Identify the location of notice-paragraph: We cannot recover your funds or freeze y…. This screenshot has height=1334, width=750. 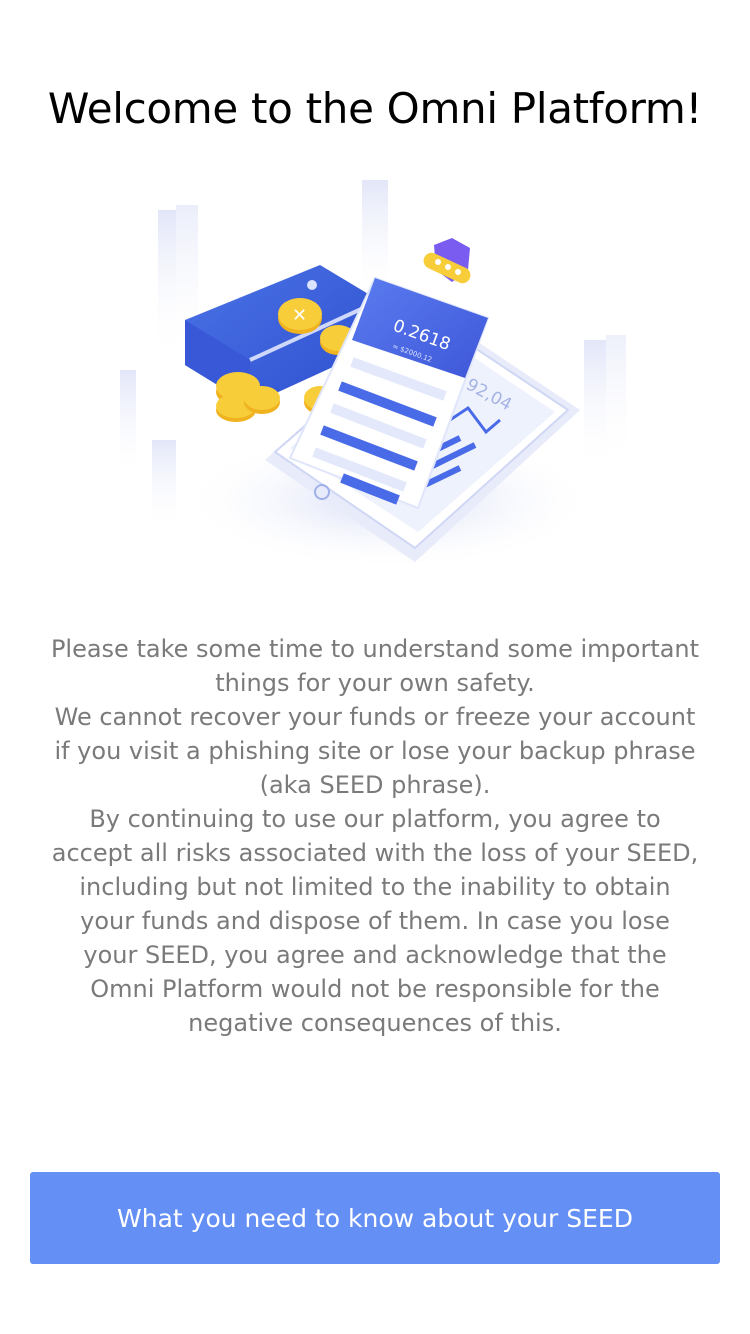
(375, 751).